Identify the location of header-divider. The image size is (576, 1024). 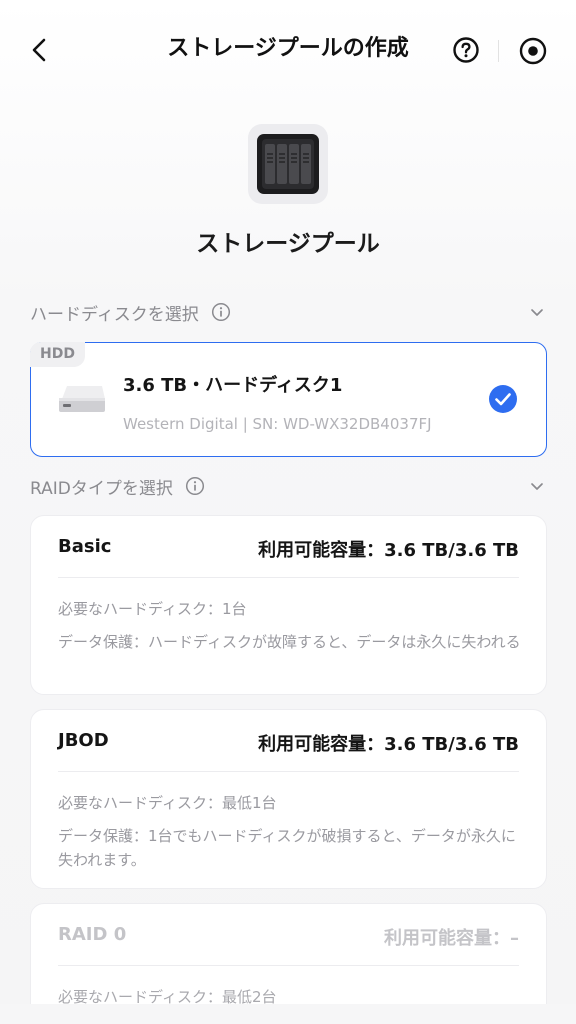
(498, 51).